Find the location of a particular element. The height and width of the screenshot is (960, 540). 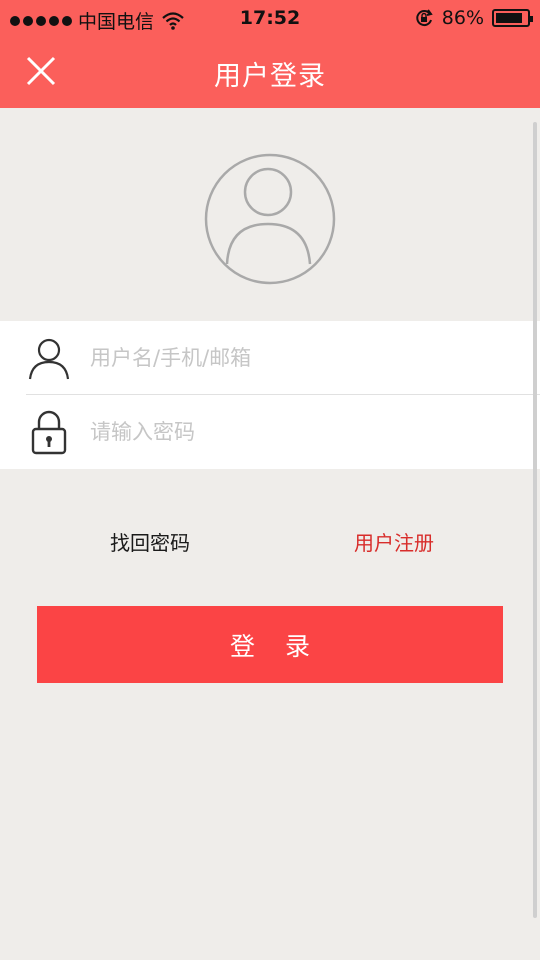

nav-bar: 用户登录 is located at coordinates (270, 73).